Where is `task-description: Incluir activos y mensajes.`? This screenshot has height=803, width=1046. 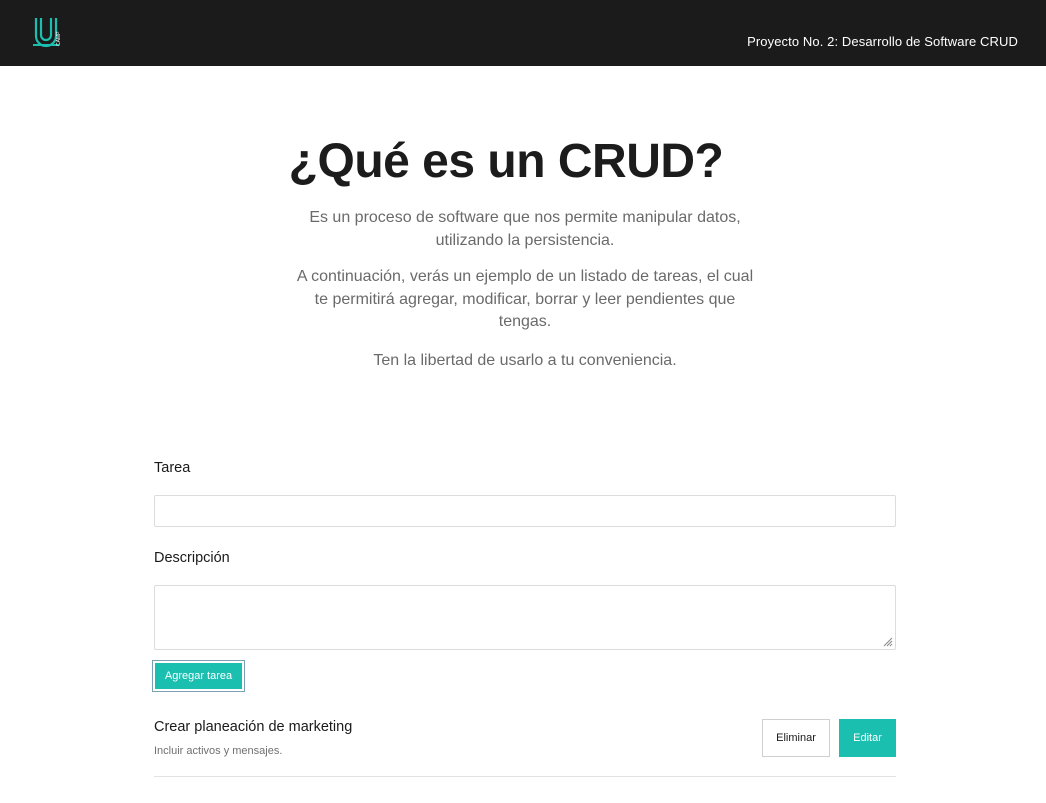
task-description: Incluir activos y mensajes. is located at coordinates (218, 751).